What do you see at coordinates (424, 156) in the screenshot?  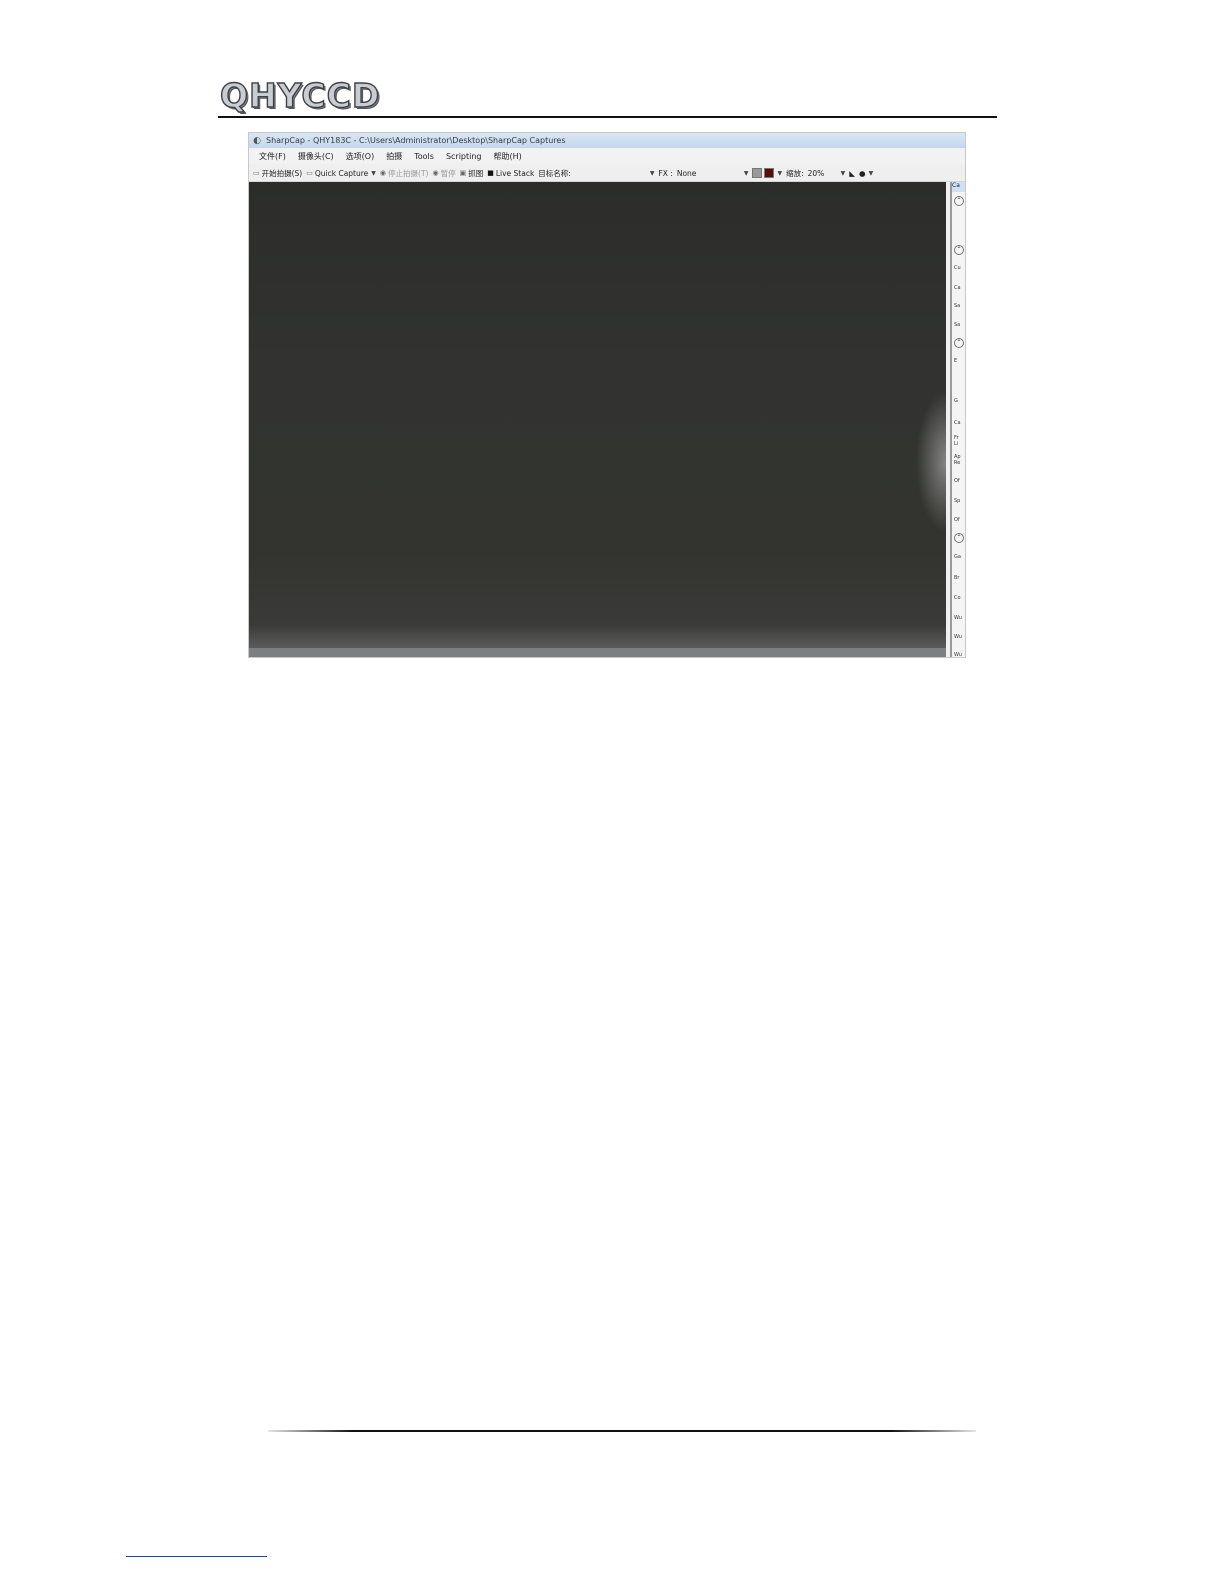 I see `menu-tools: Tools` at bounding box center [424, 156].